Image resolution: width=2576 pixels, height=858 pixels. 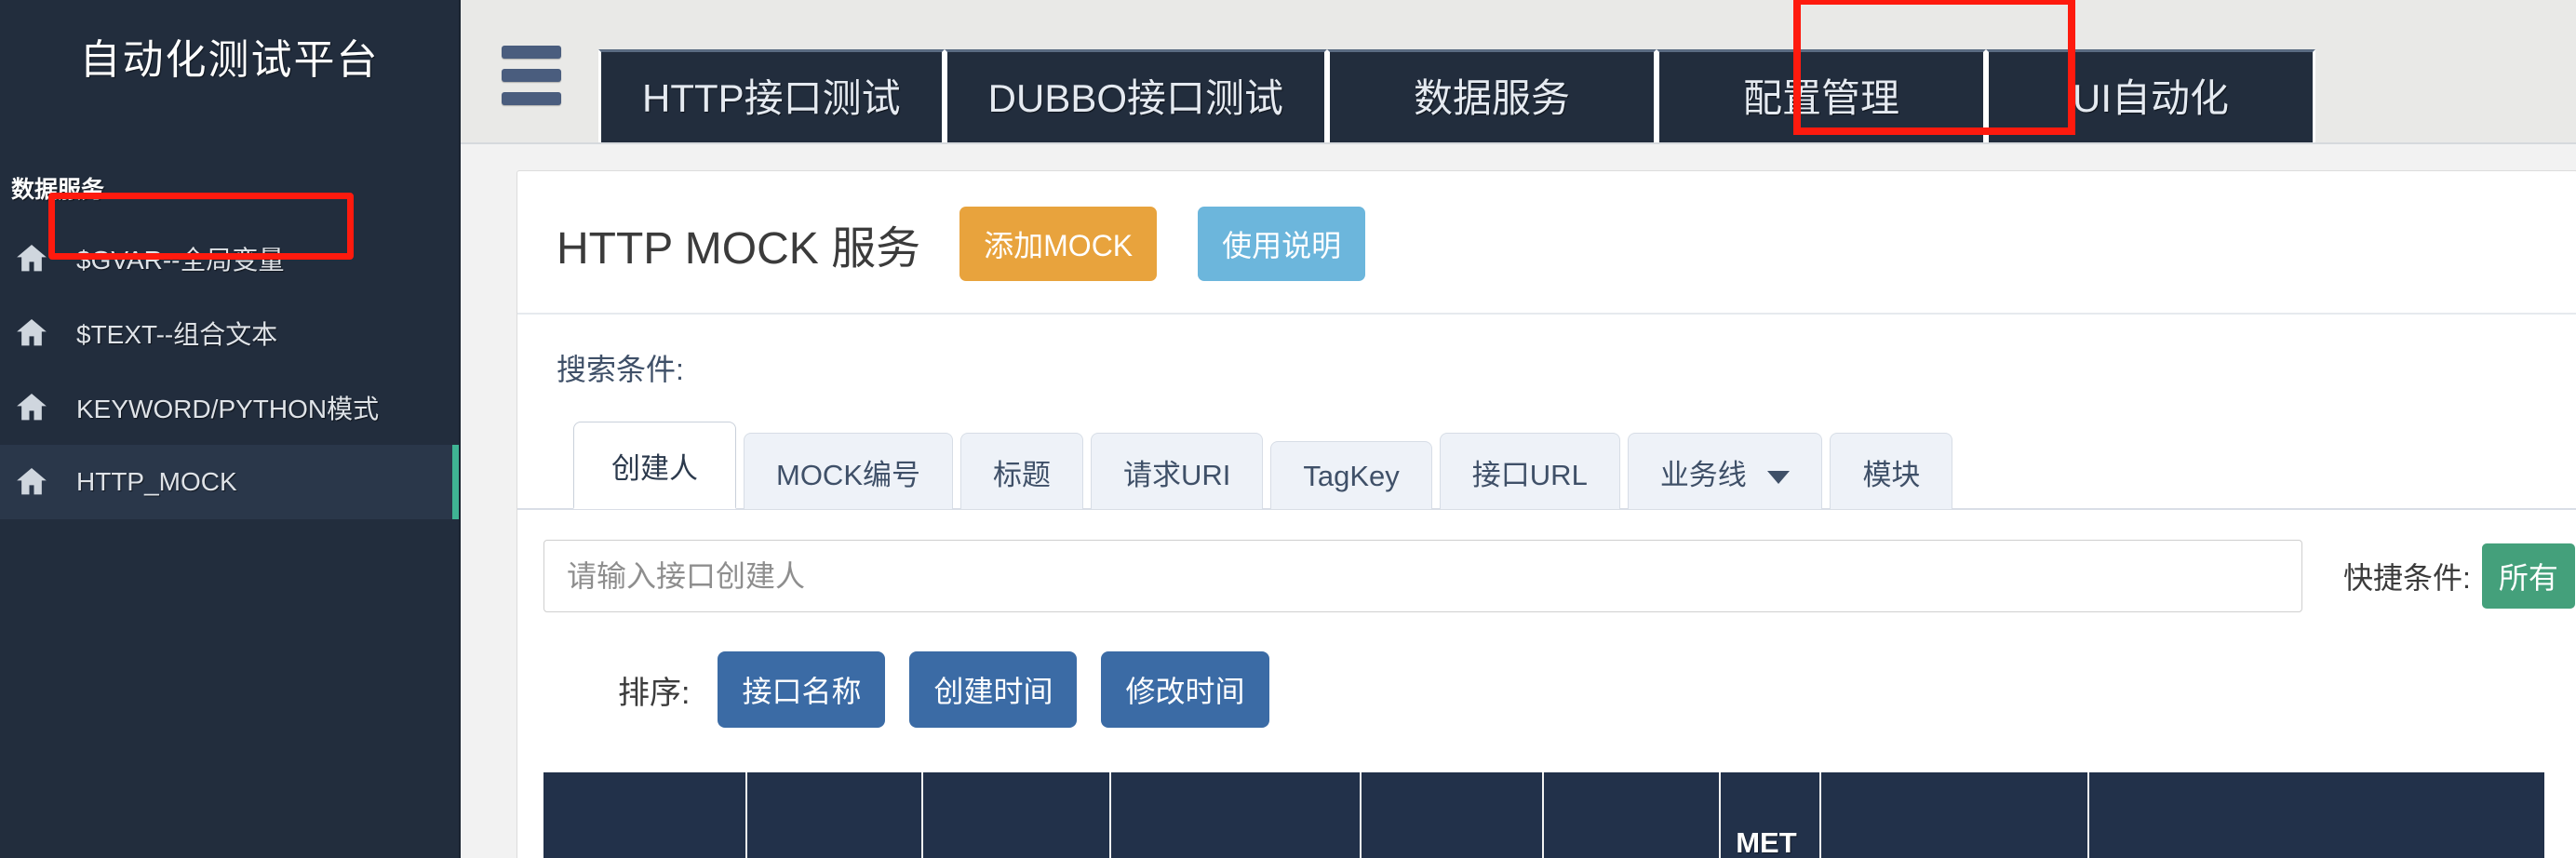 I want to click on tab-dubbo-interface-test: DUBBO接口测试, so click(x=1136, y=95).